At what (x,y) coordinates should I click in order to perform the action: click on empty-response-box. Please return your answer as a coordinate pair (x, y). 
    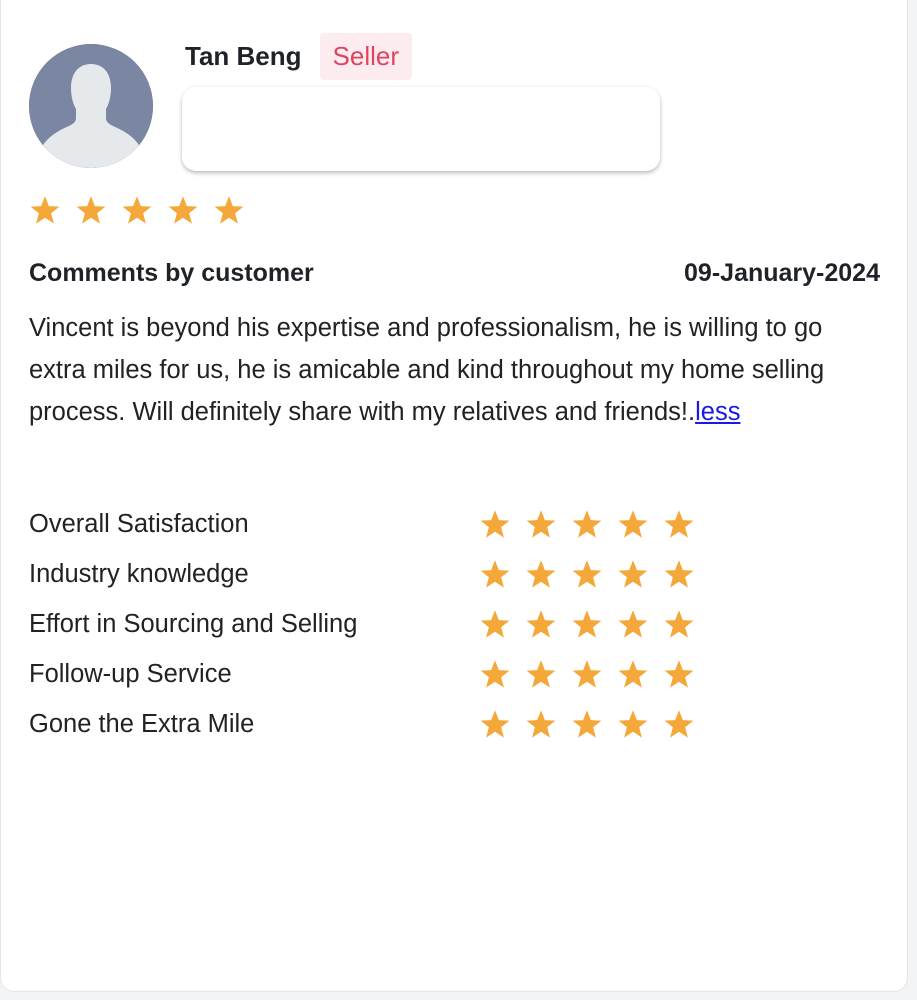
    Looking at the image, I should click on (421, 129).